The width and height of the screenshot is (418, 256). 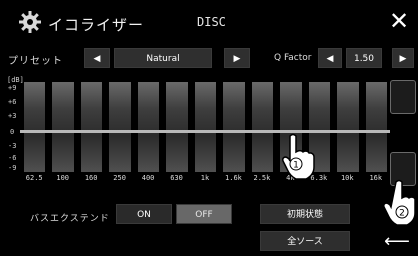 I want to click on step-number: 1, so click(x=296, y=166).